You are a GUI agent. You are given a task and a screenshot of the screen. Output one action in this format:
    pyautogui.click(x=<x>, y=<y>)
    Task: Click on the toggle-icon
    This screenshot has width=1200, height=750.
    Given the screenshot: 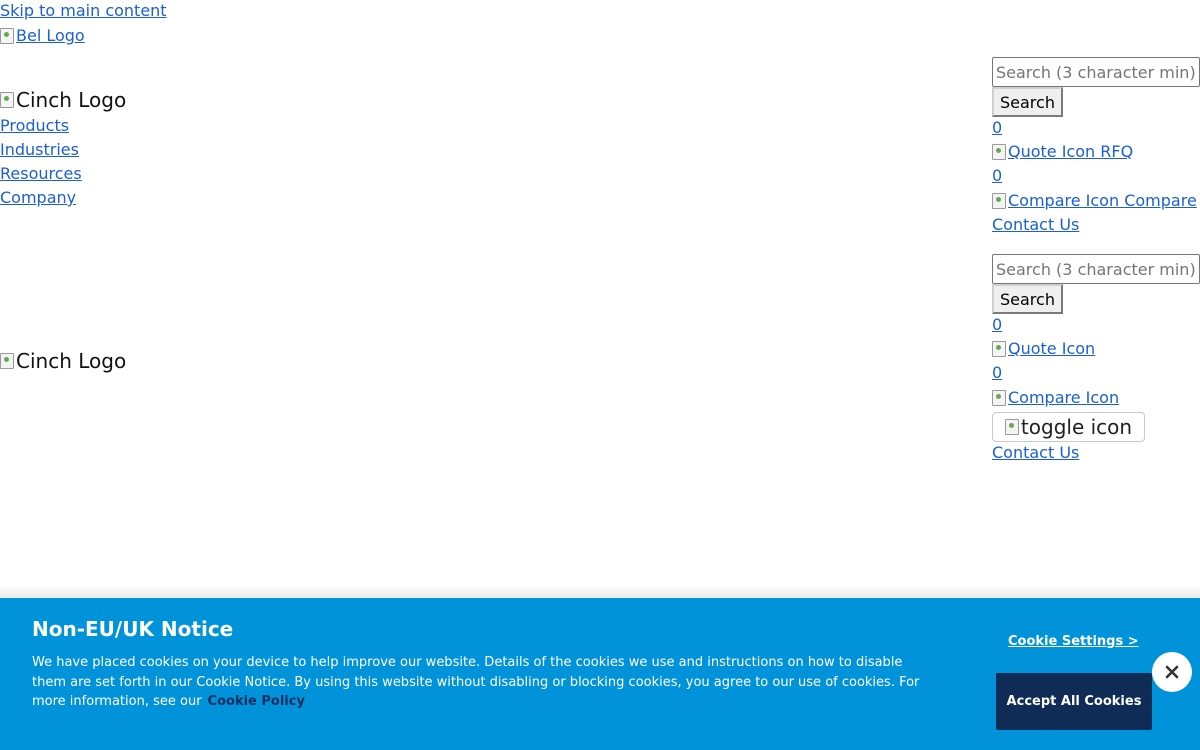 What is the action you would take?
    pyautogui.click(x=1011, y=427)
    